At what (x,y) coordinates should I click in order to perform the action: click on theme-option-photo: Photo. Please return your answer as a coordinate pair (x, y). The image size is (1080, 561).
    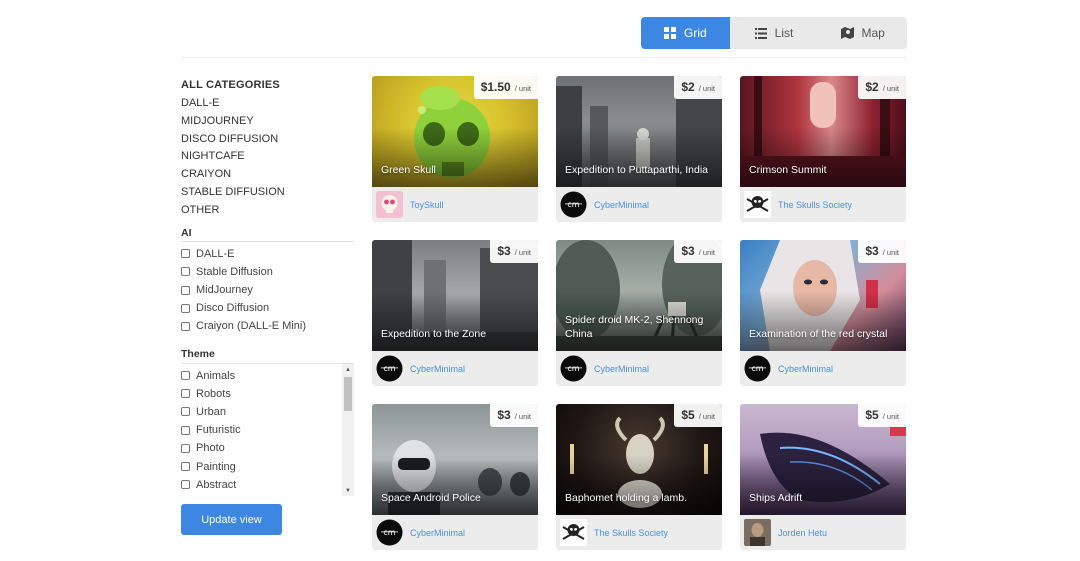
    Looking at the image, I should click on (267, 448).